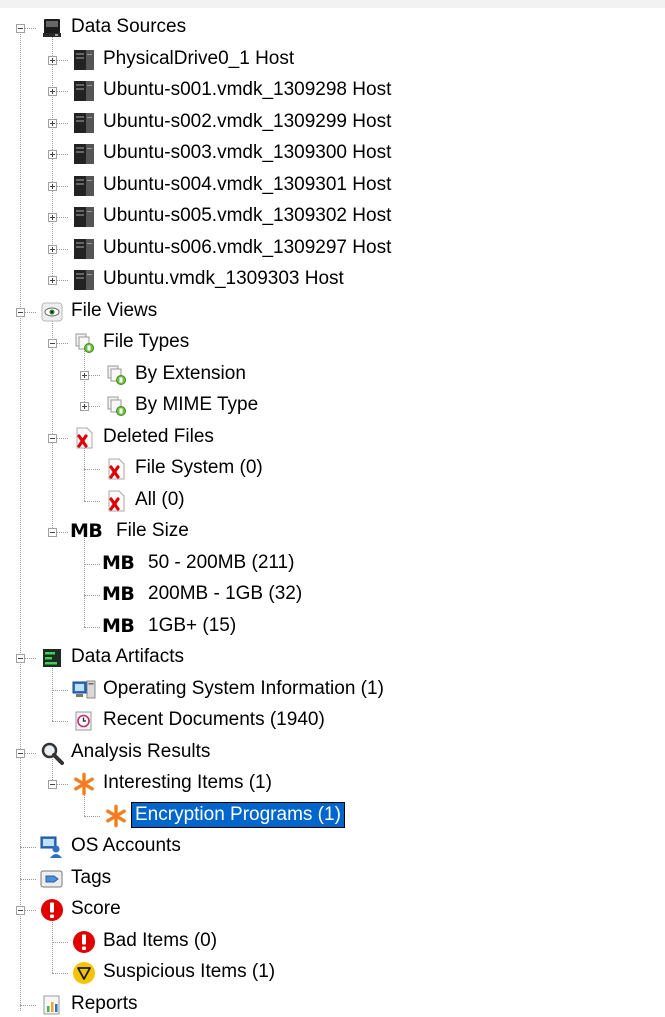 This screenshot has width=665, height=1017. Describe the element at coordinates (199, 468) in the screenshot. I see `tree-node-deleted-file-system: File System (0)` at that location.